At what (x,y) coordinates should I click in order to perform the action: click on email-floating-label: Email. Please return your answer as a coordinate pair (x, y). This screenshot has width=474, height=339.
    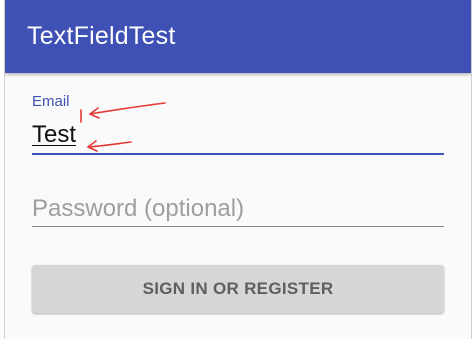
    Looking at the image, I should click on (51, 101).